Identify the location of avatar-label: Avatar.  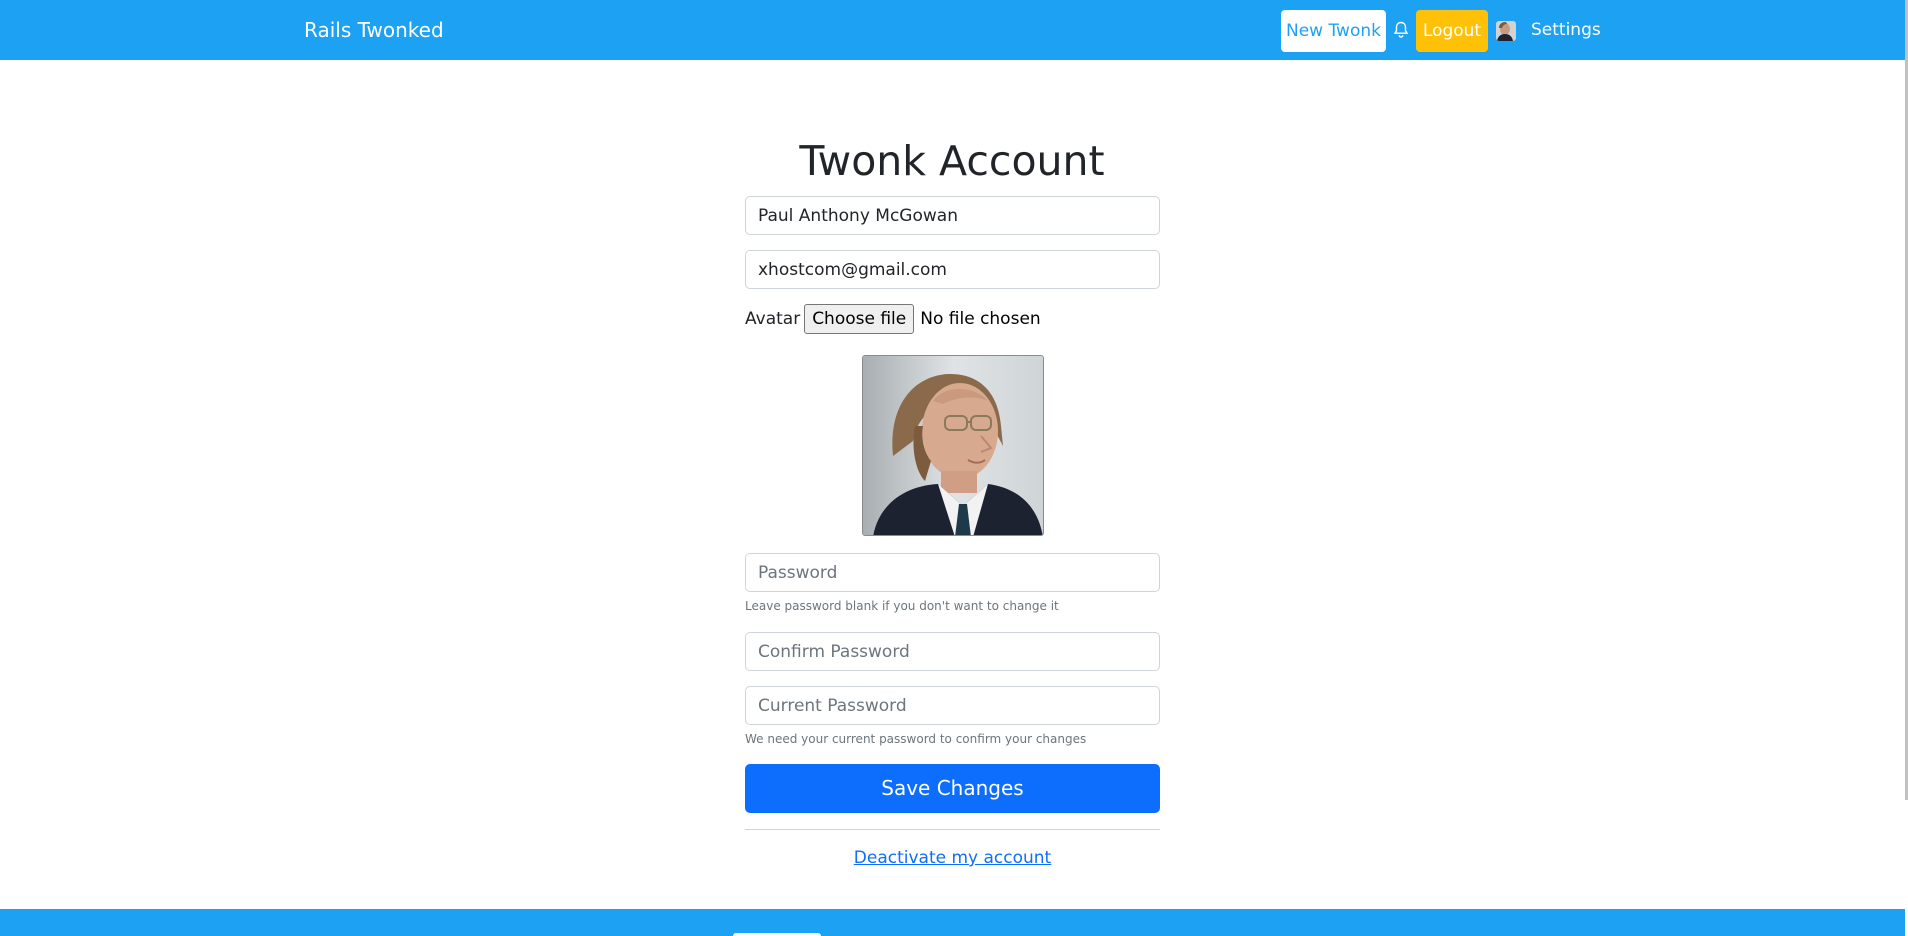
(773, 319).